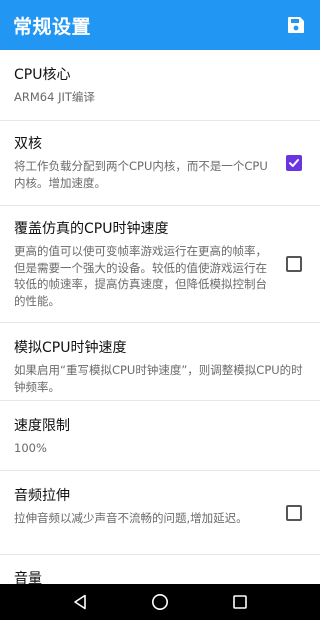 The height and width of the screenshot is (620, 320). What do you see at coordinates (42, 496) in the screenshot?
I see `setting-title: 音频拉伸` at bounding box center [42, 496].